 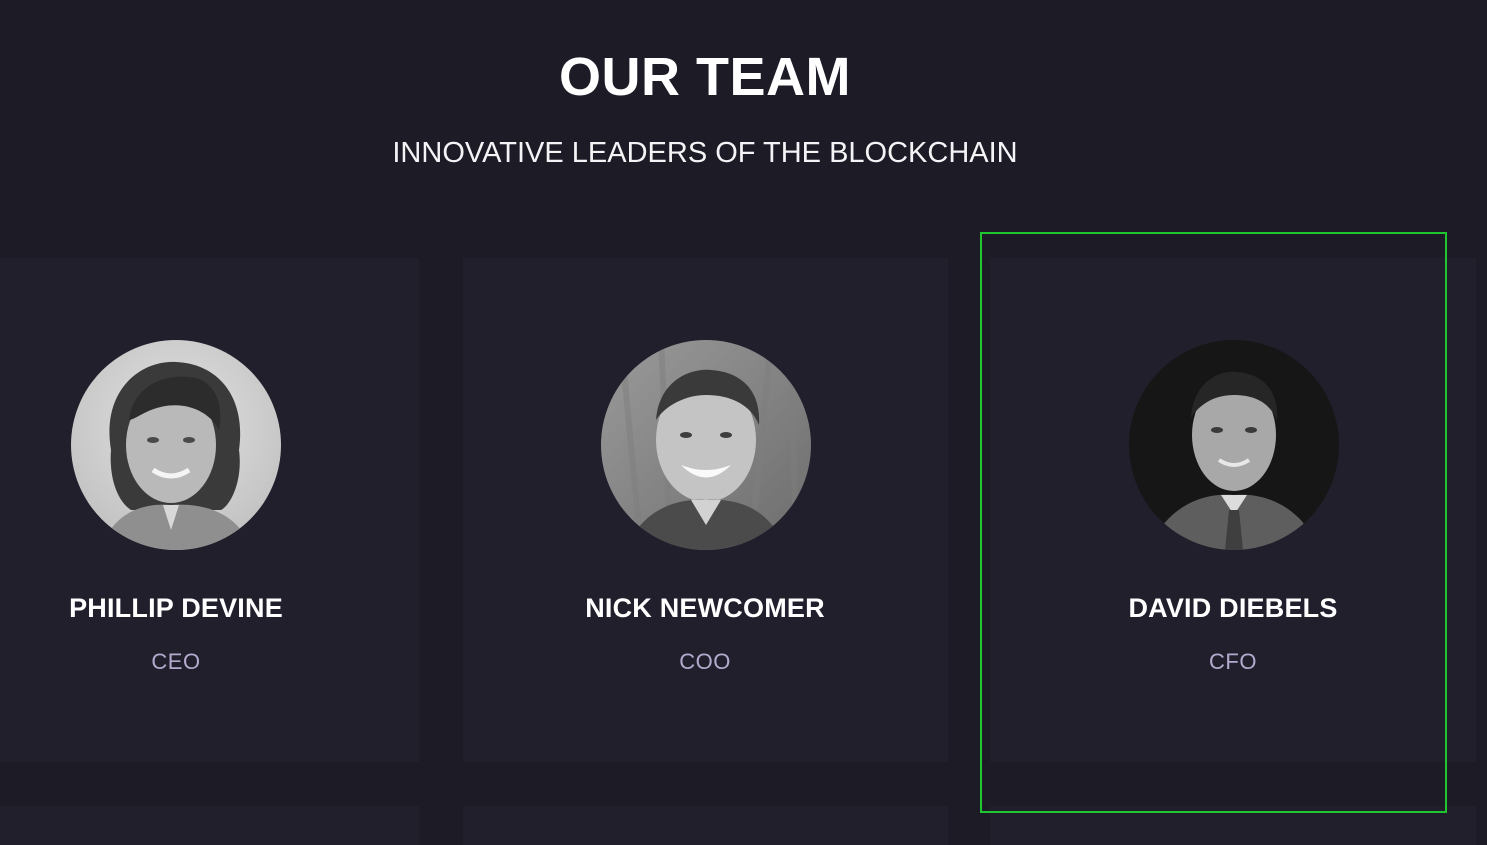 I want to click on member-name: NICK NEWCOMER, so click(x=705, y=608).